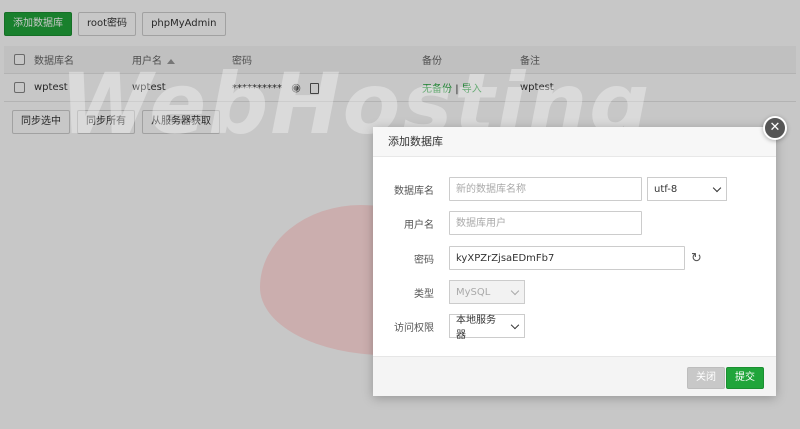 The height and width of the screenshot is (429, 800). I want to click on db-name-label: 数据库名, so click(414, 191).